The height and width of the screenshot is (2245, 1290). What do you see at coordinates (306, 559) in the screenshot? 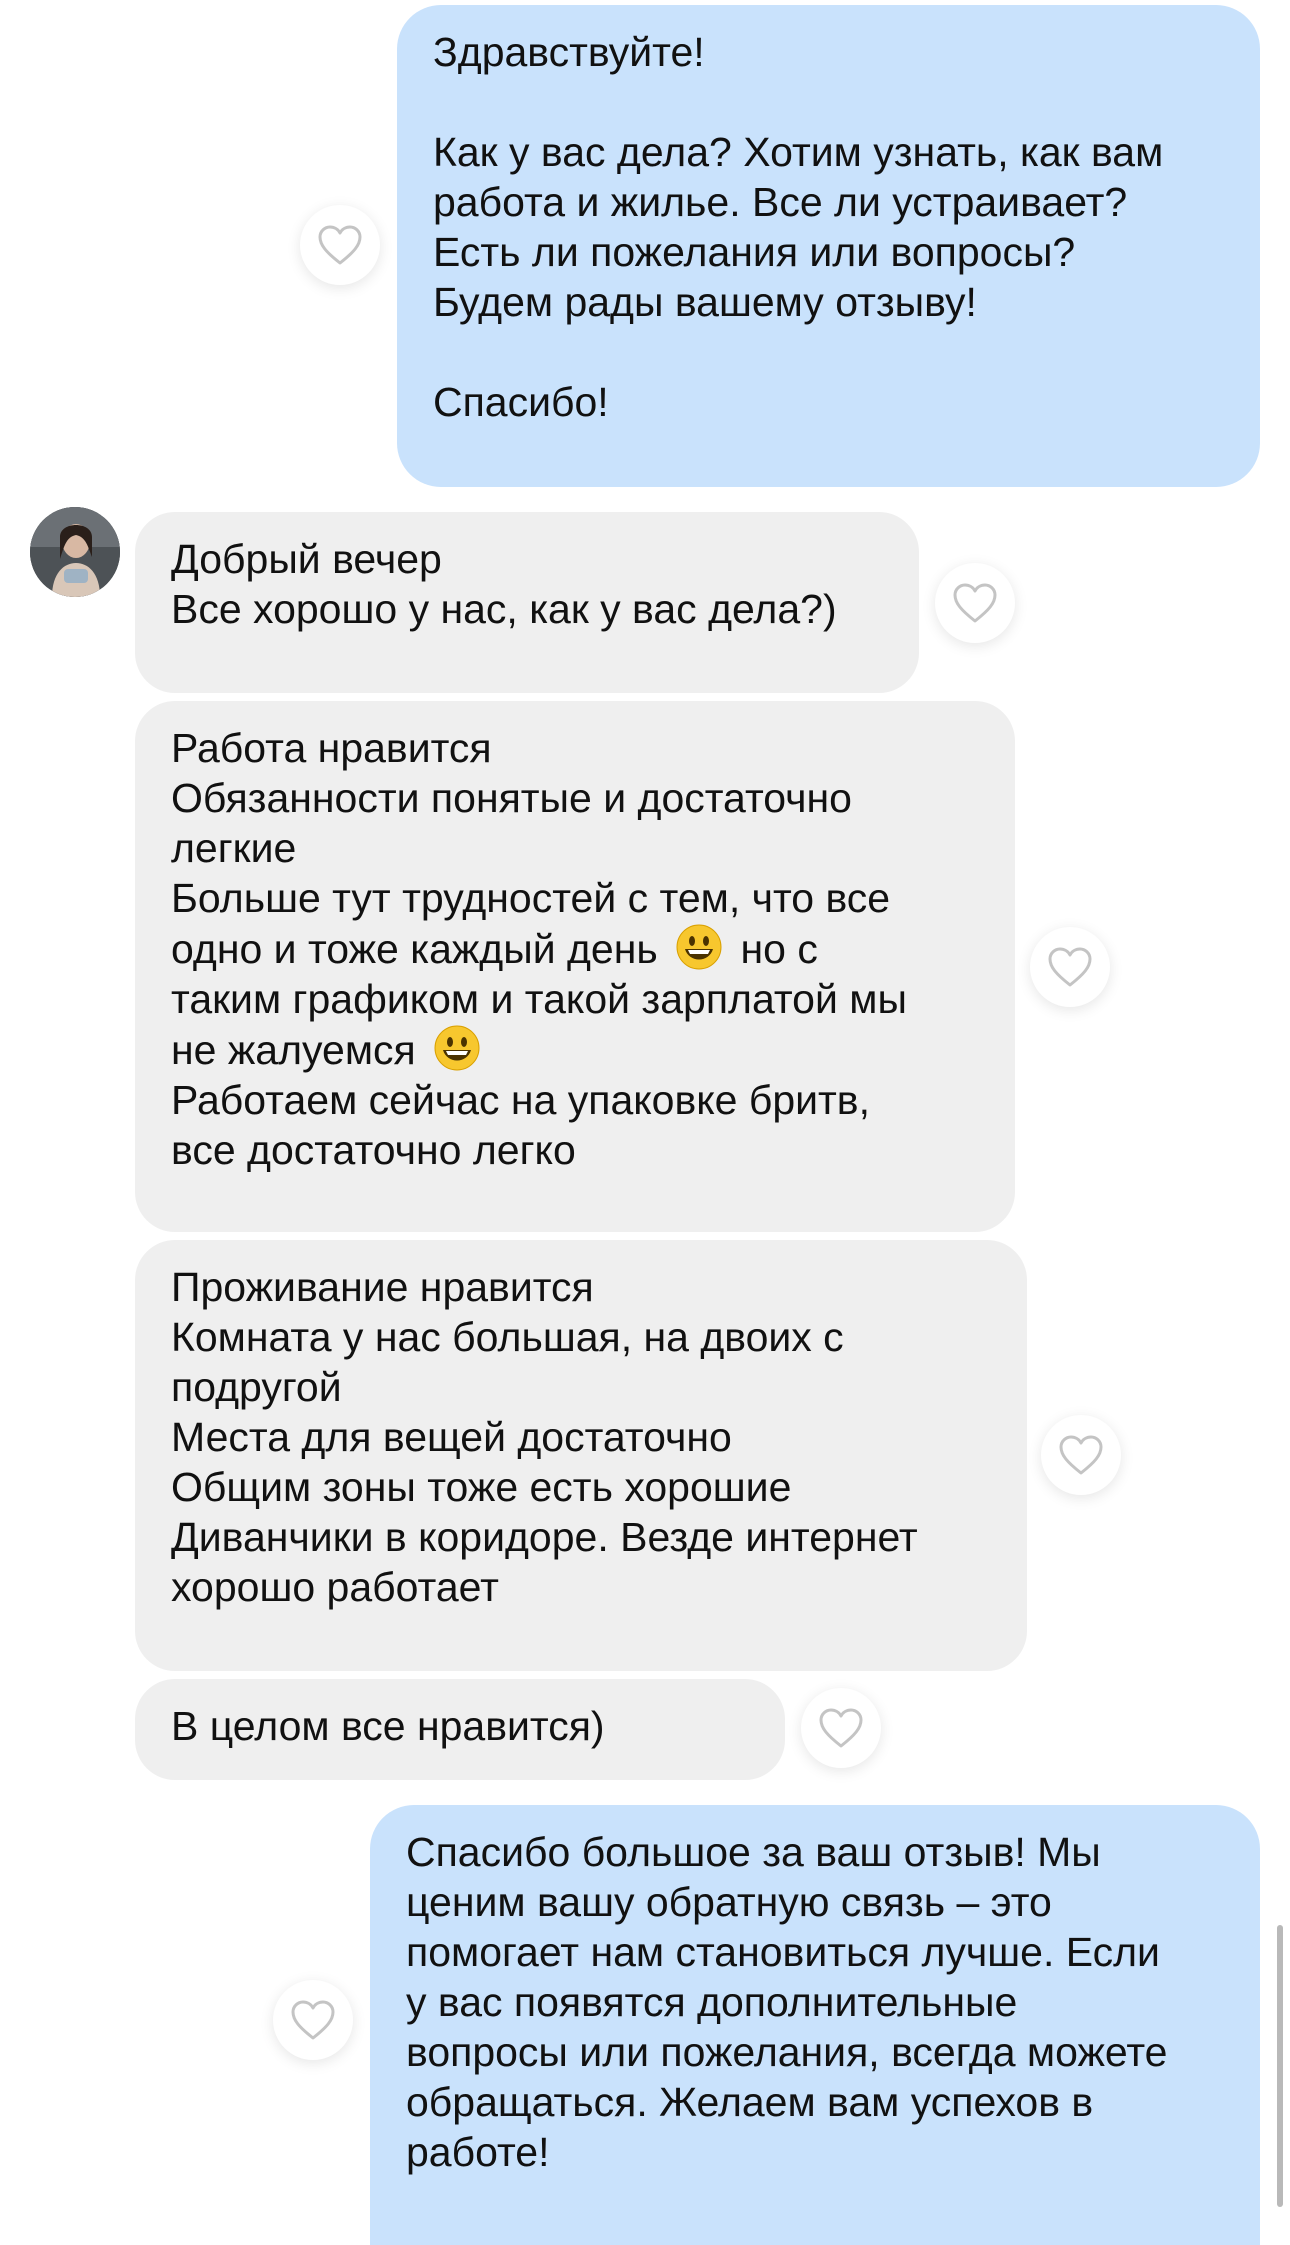
I see `message-text-line: Добрый вечер` at bounding box center [306, 559].